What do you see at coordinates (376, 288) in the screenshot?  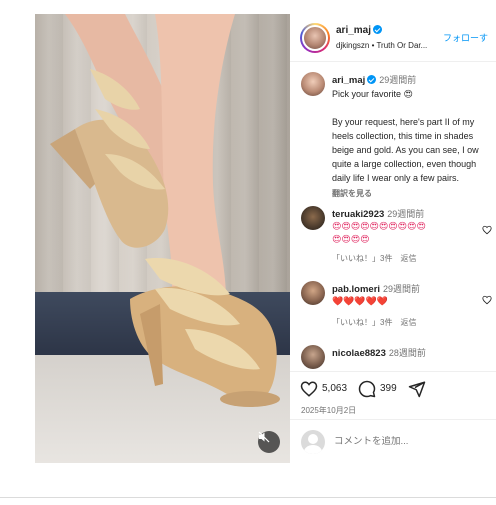 I see `comment-username: pab.lomeri 29週間前` at bounding box center [376, 288].